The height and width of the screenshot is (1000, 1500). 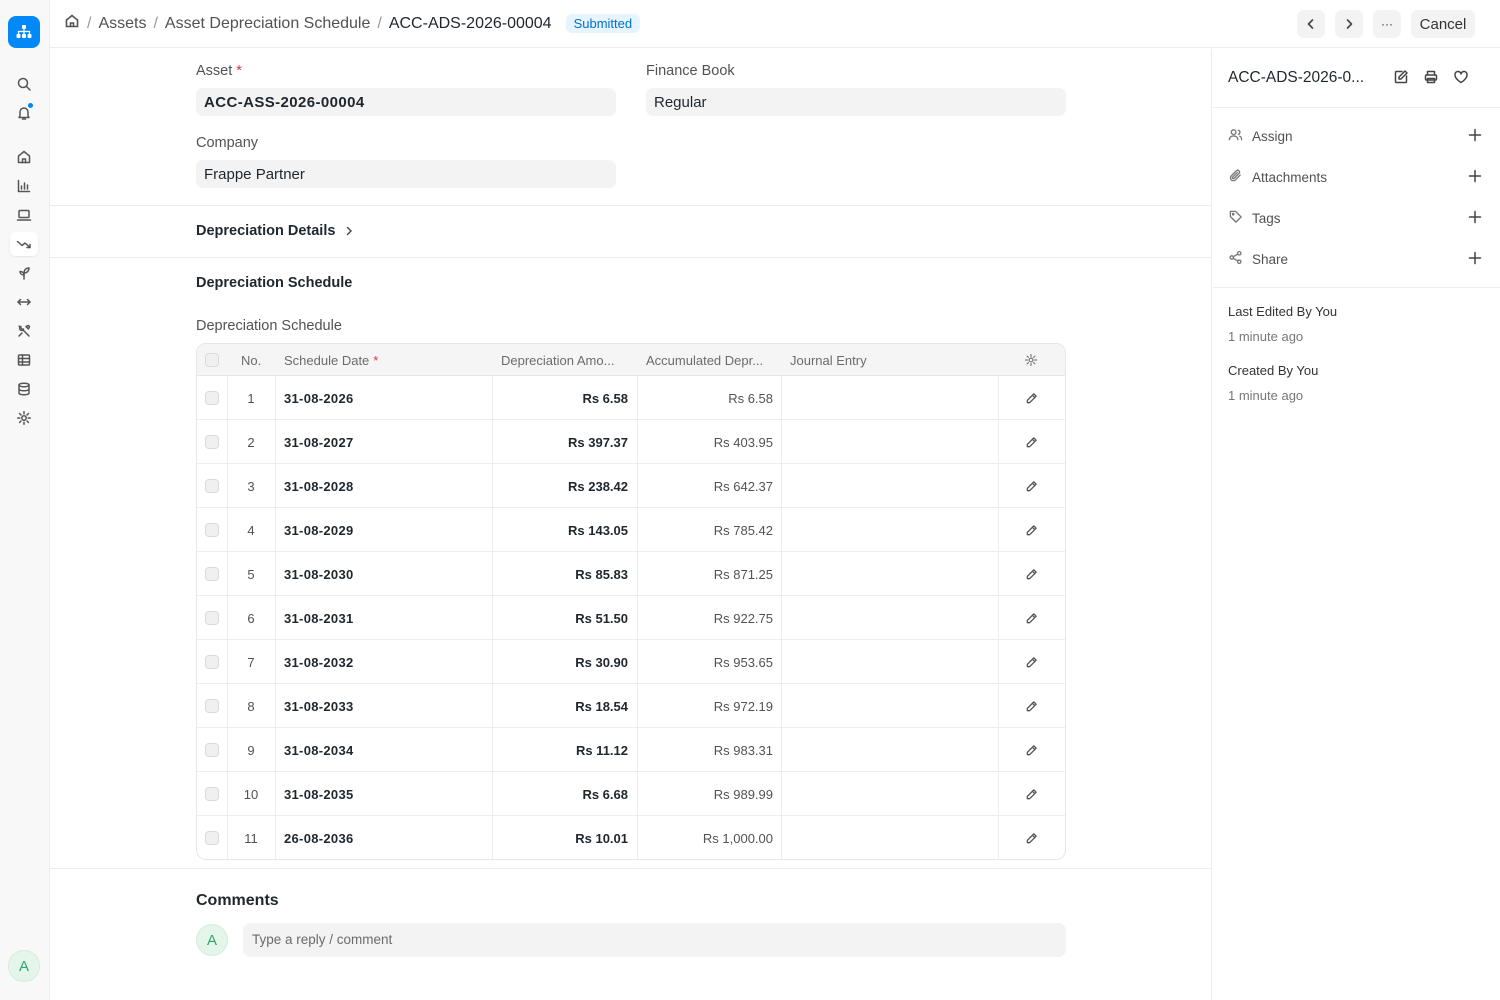 I want to click on depreciation-amount-cell: Rs 238.42, so click(x=560, y=486).